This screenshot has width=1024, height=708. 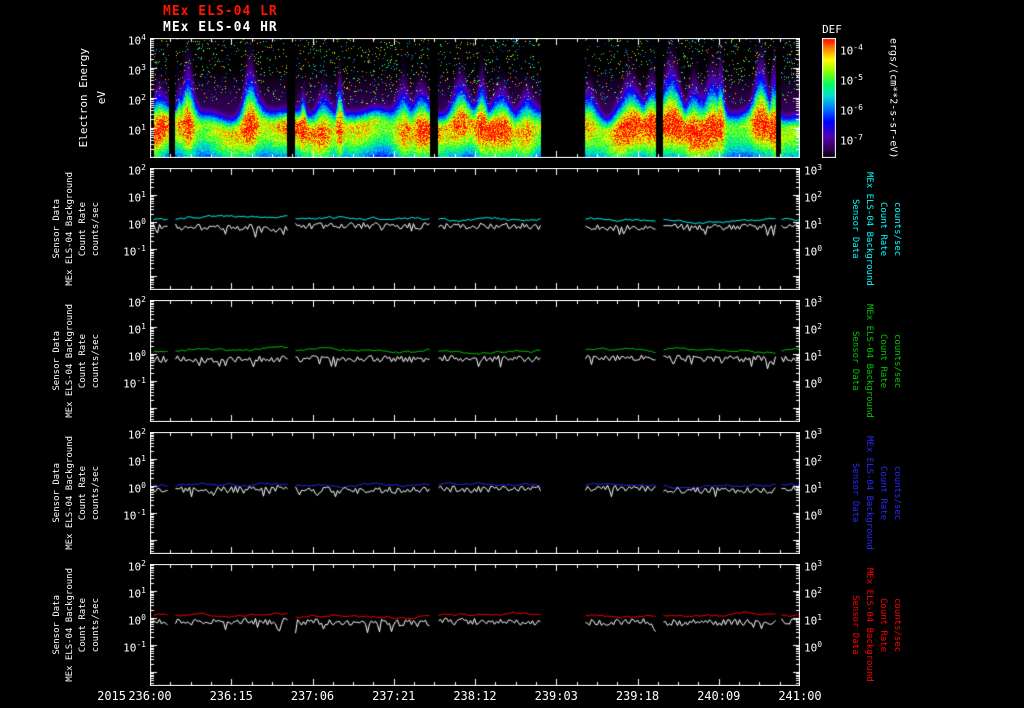 I want to click on panel-3-right-label-line-1-text: Sensor Data, so click(x=855, y=493).